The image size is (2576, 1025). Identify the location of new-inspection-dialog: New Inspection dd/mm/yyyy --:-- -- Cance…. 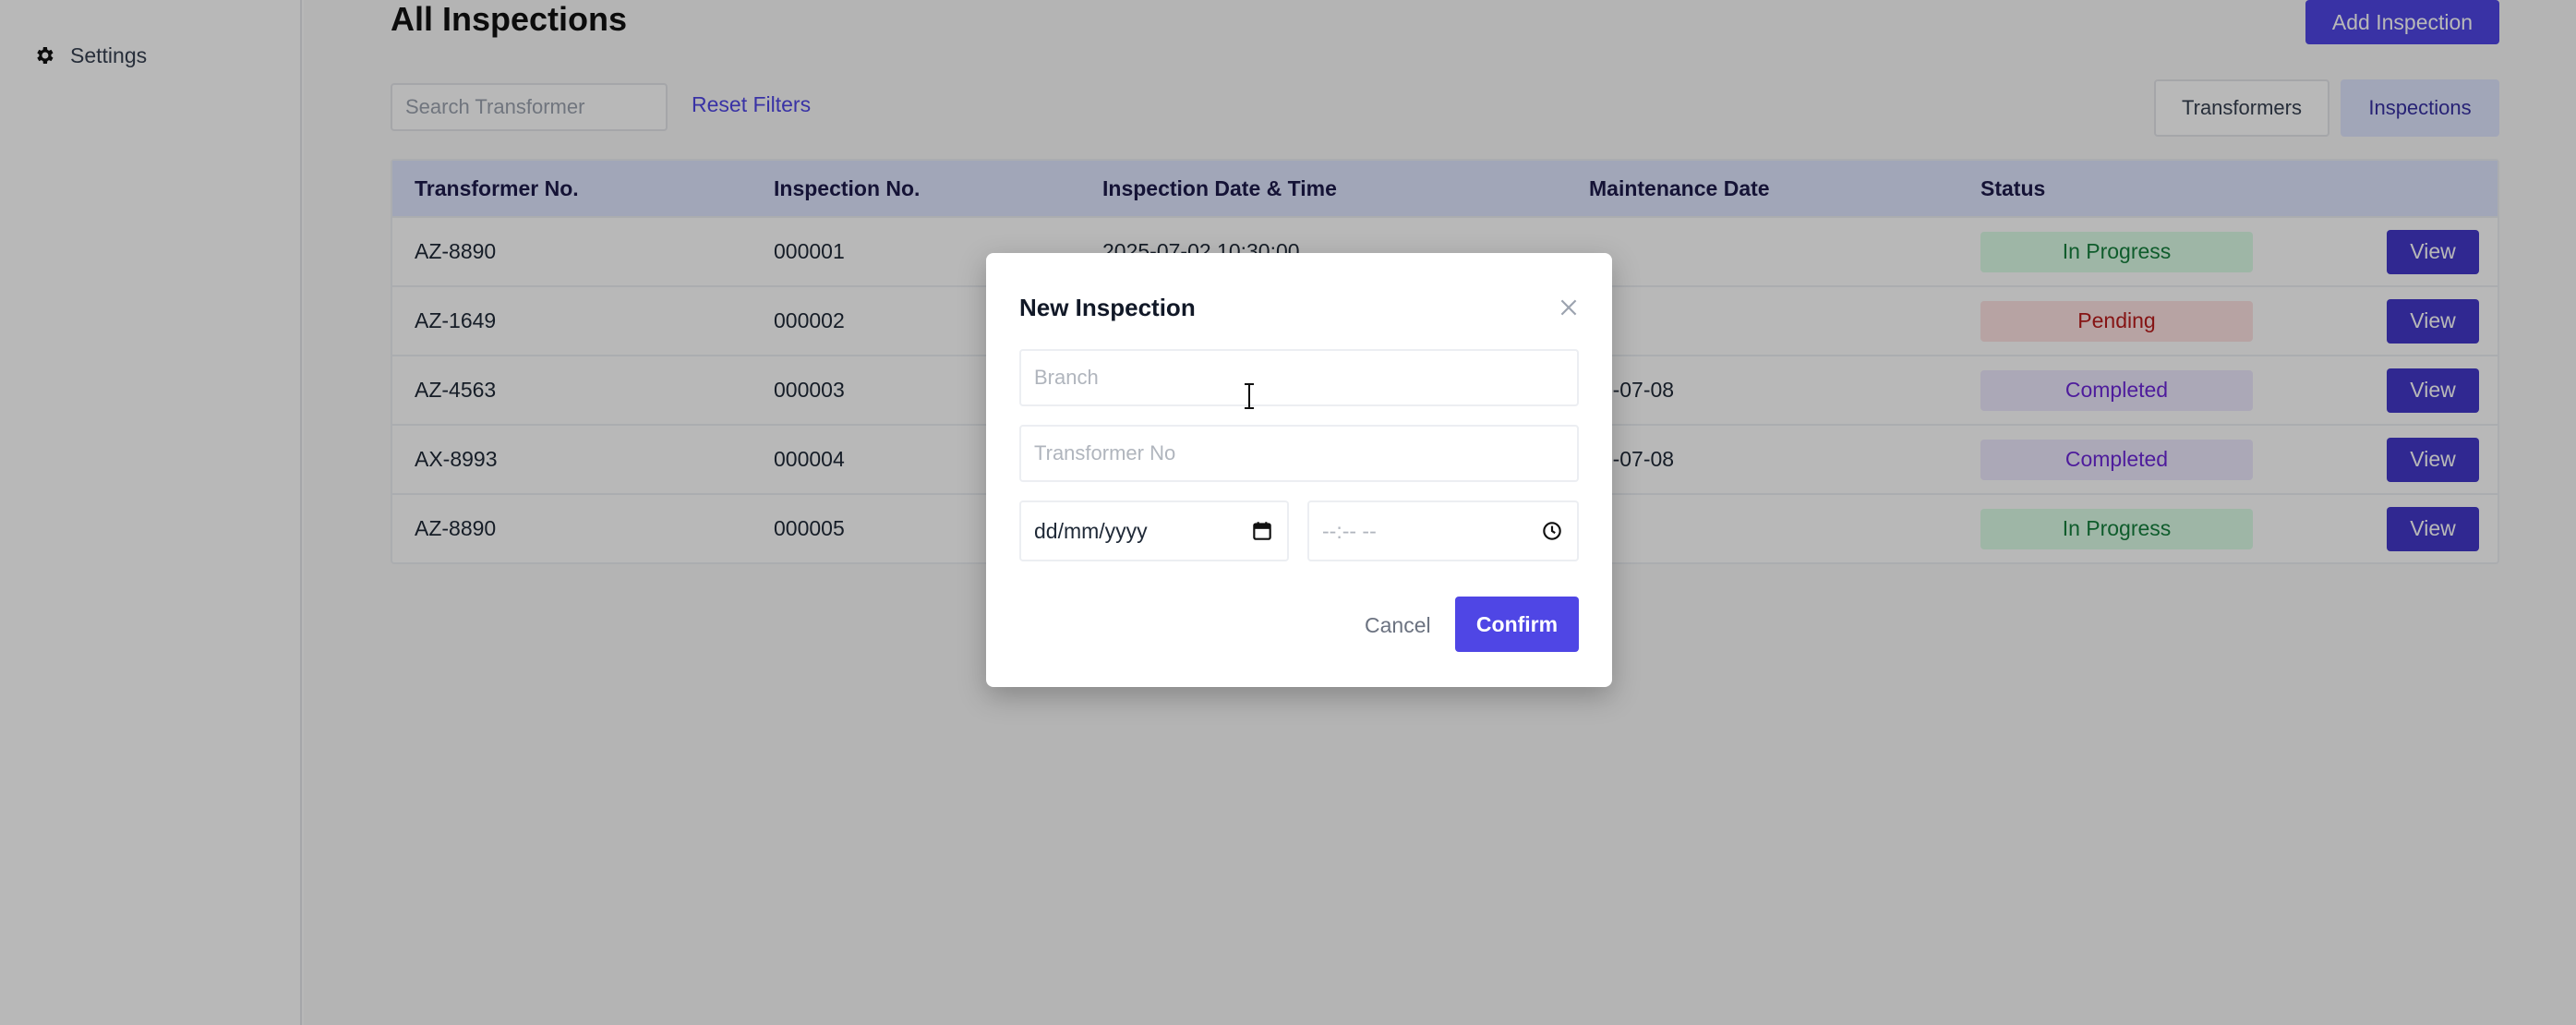
(1299, 470).